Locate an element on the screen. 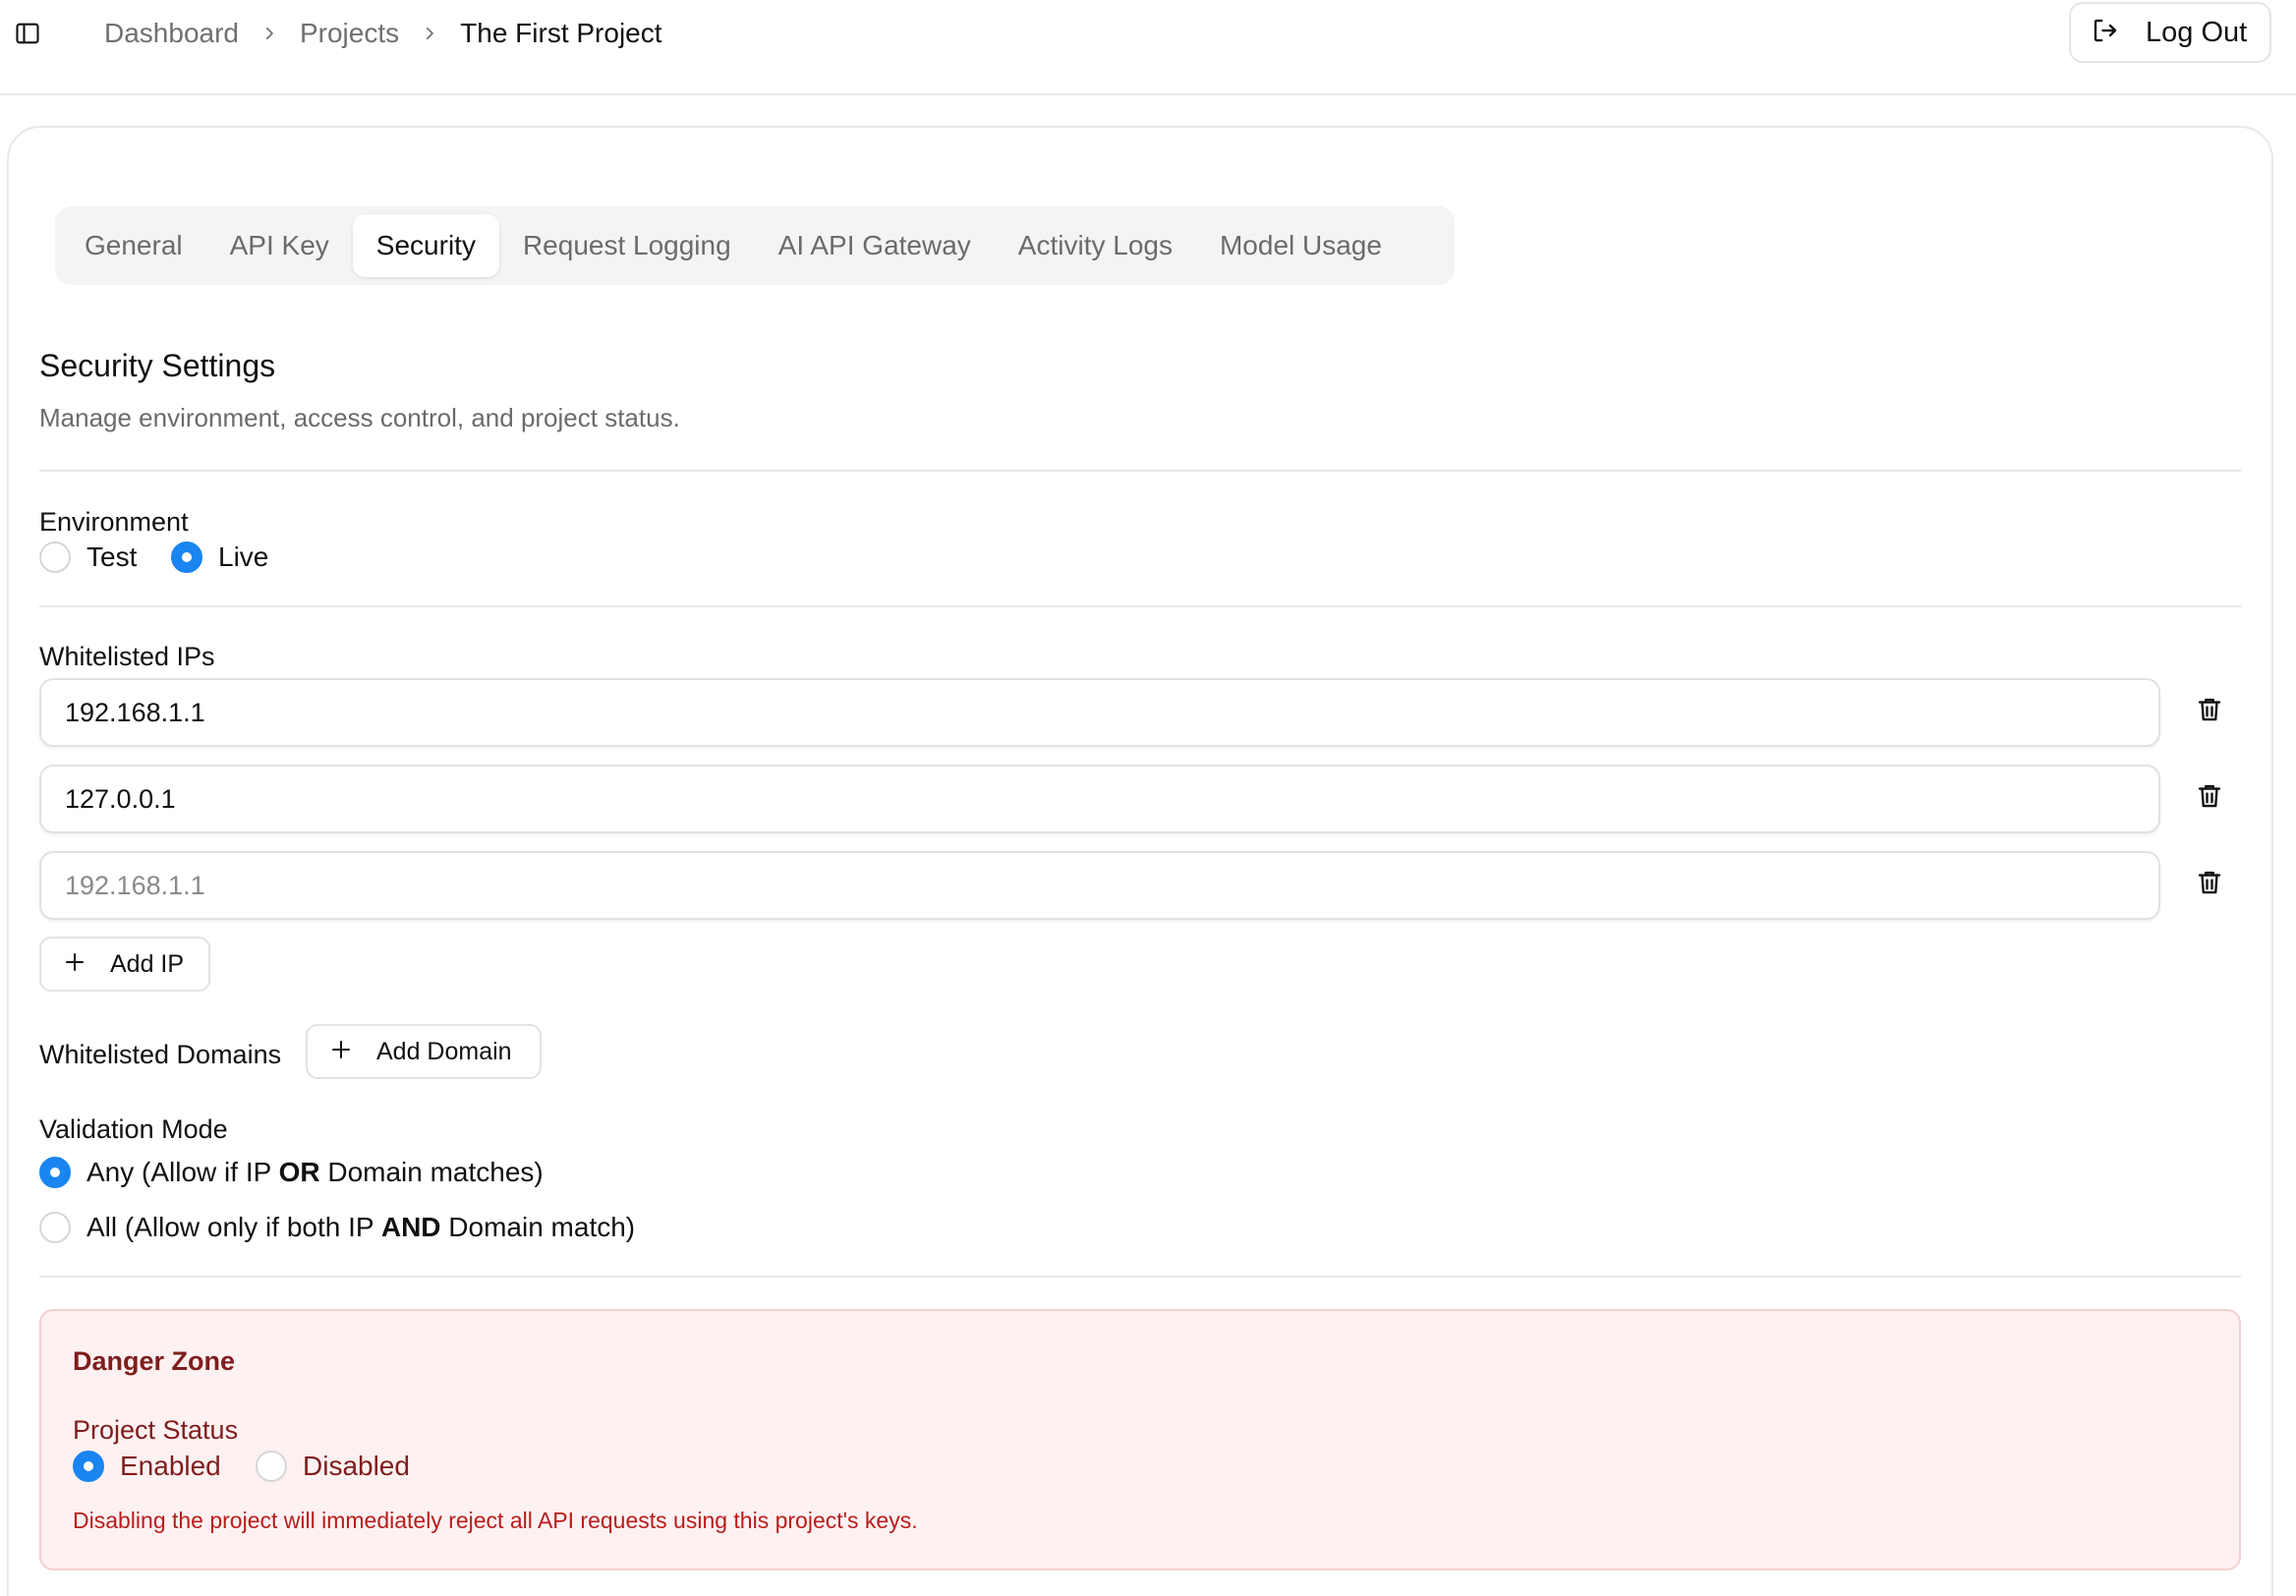  status-disabled-radio is located at coordinates (271, 1466).